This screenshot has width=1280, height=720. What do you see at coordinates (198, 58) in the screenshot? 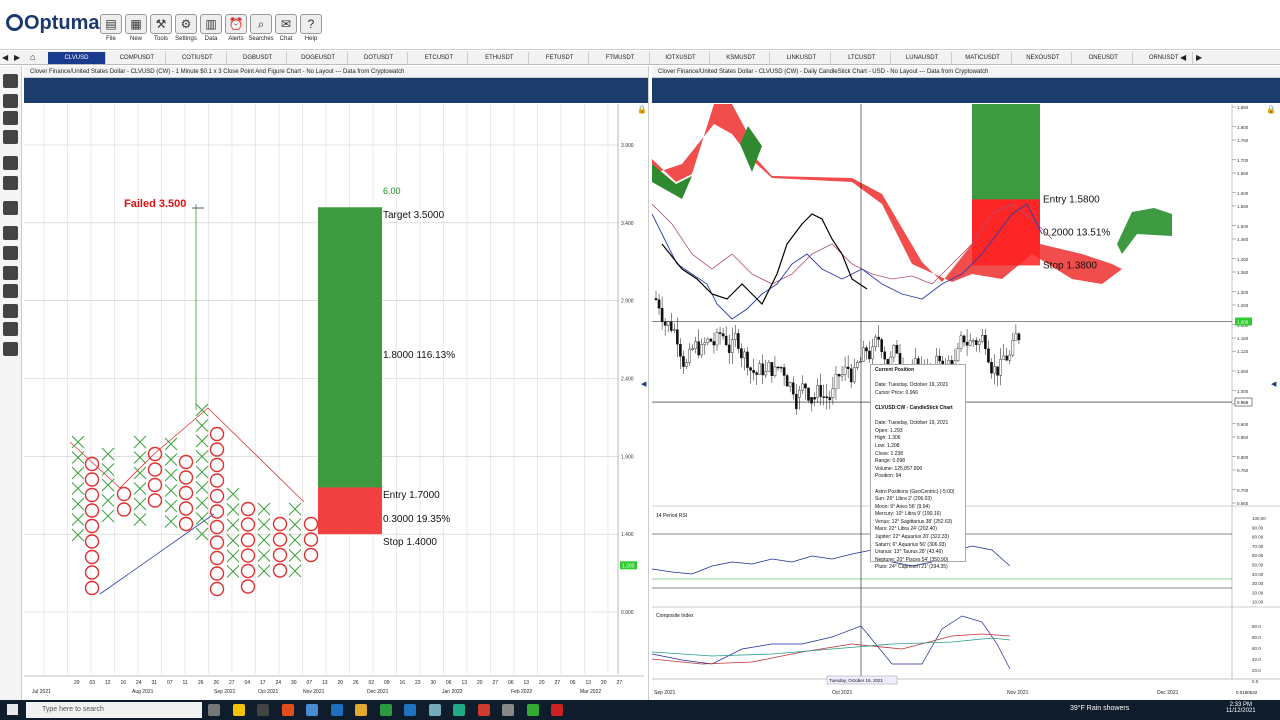
I see `tab-cotiusdt: COTIUSDT` at bounding box center [198, 58].